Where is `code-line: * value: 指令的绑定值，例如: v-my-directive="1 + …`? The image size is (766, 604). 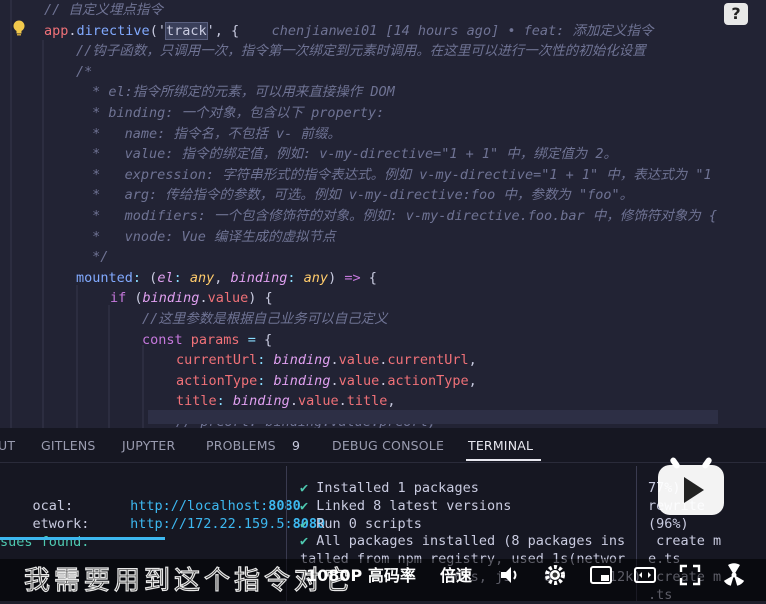
code-line: * value: 指令的绑定值，例如: v-my-directive="1 + … is located at coordinates (350, 154).